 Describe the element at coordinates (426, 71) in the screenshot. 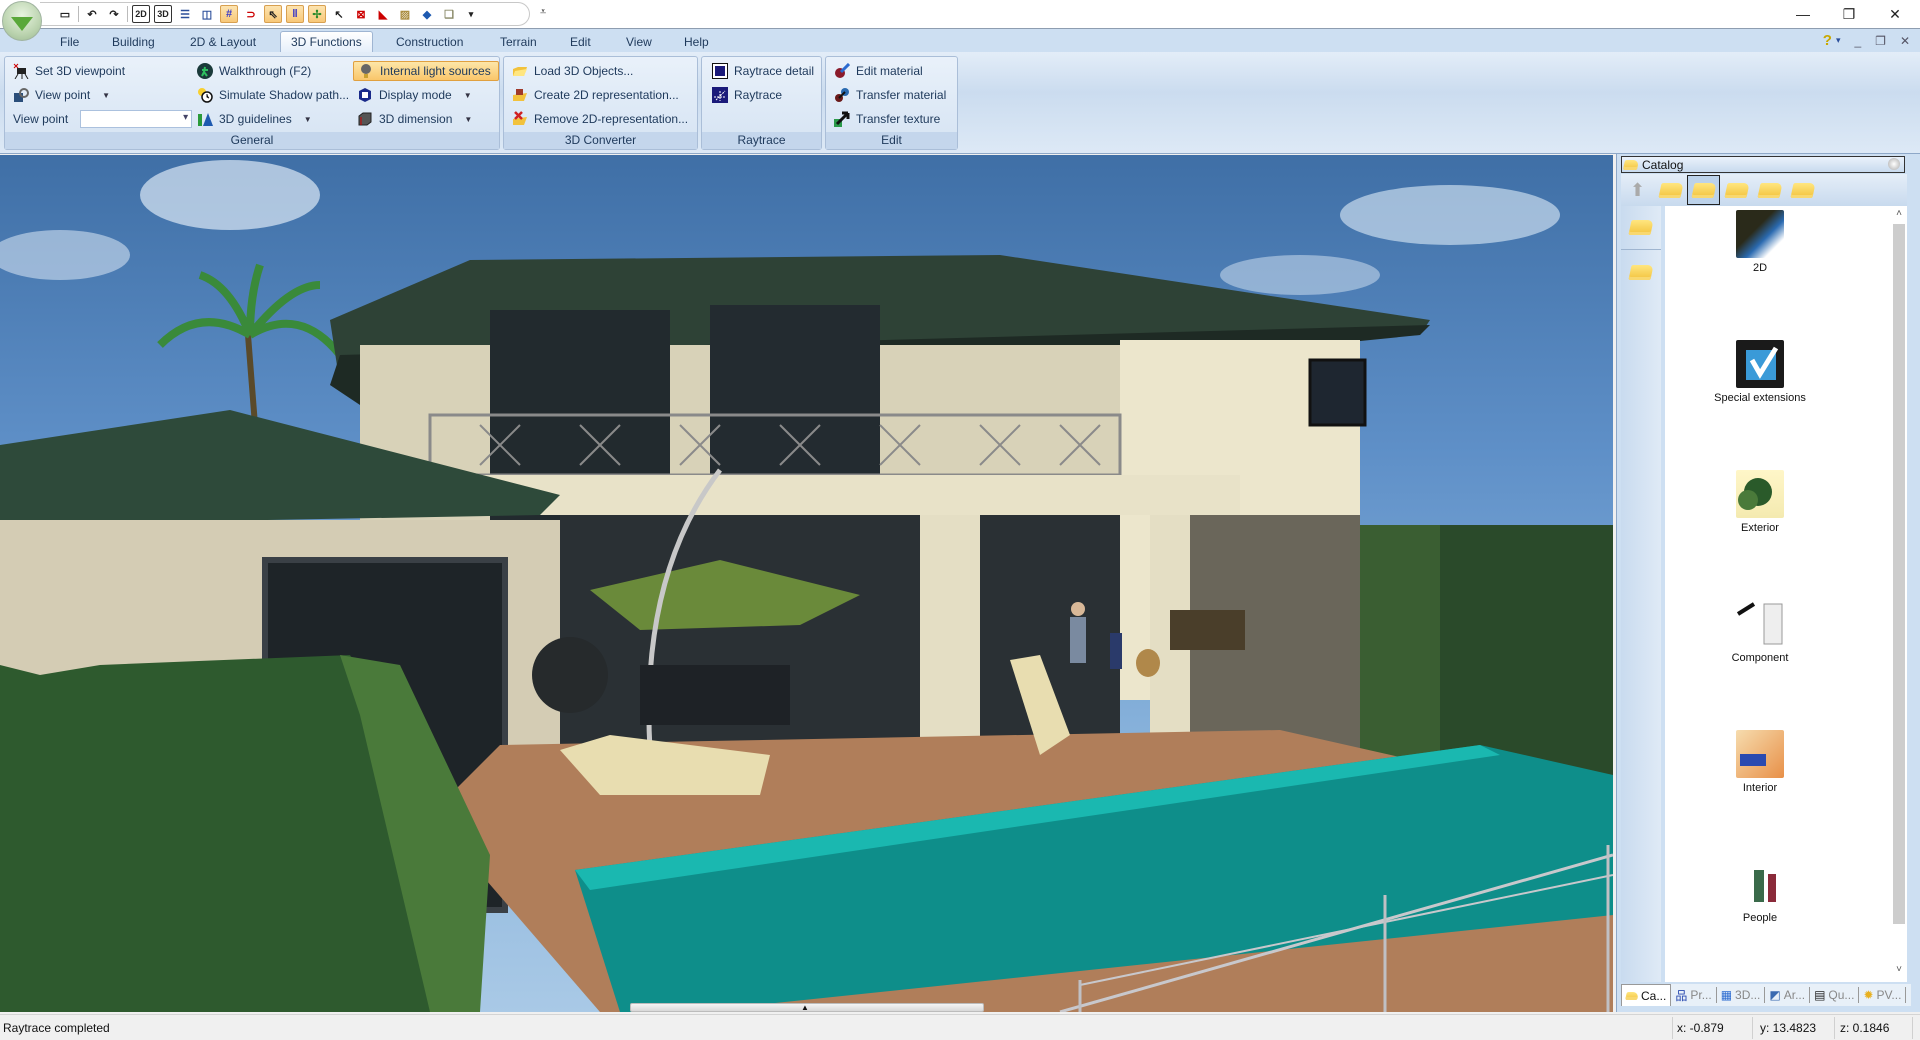

I see `internal-light-sources-button: Internal light sources` at that location.